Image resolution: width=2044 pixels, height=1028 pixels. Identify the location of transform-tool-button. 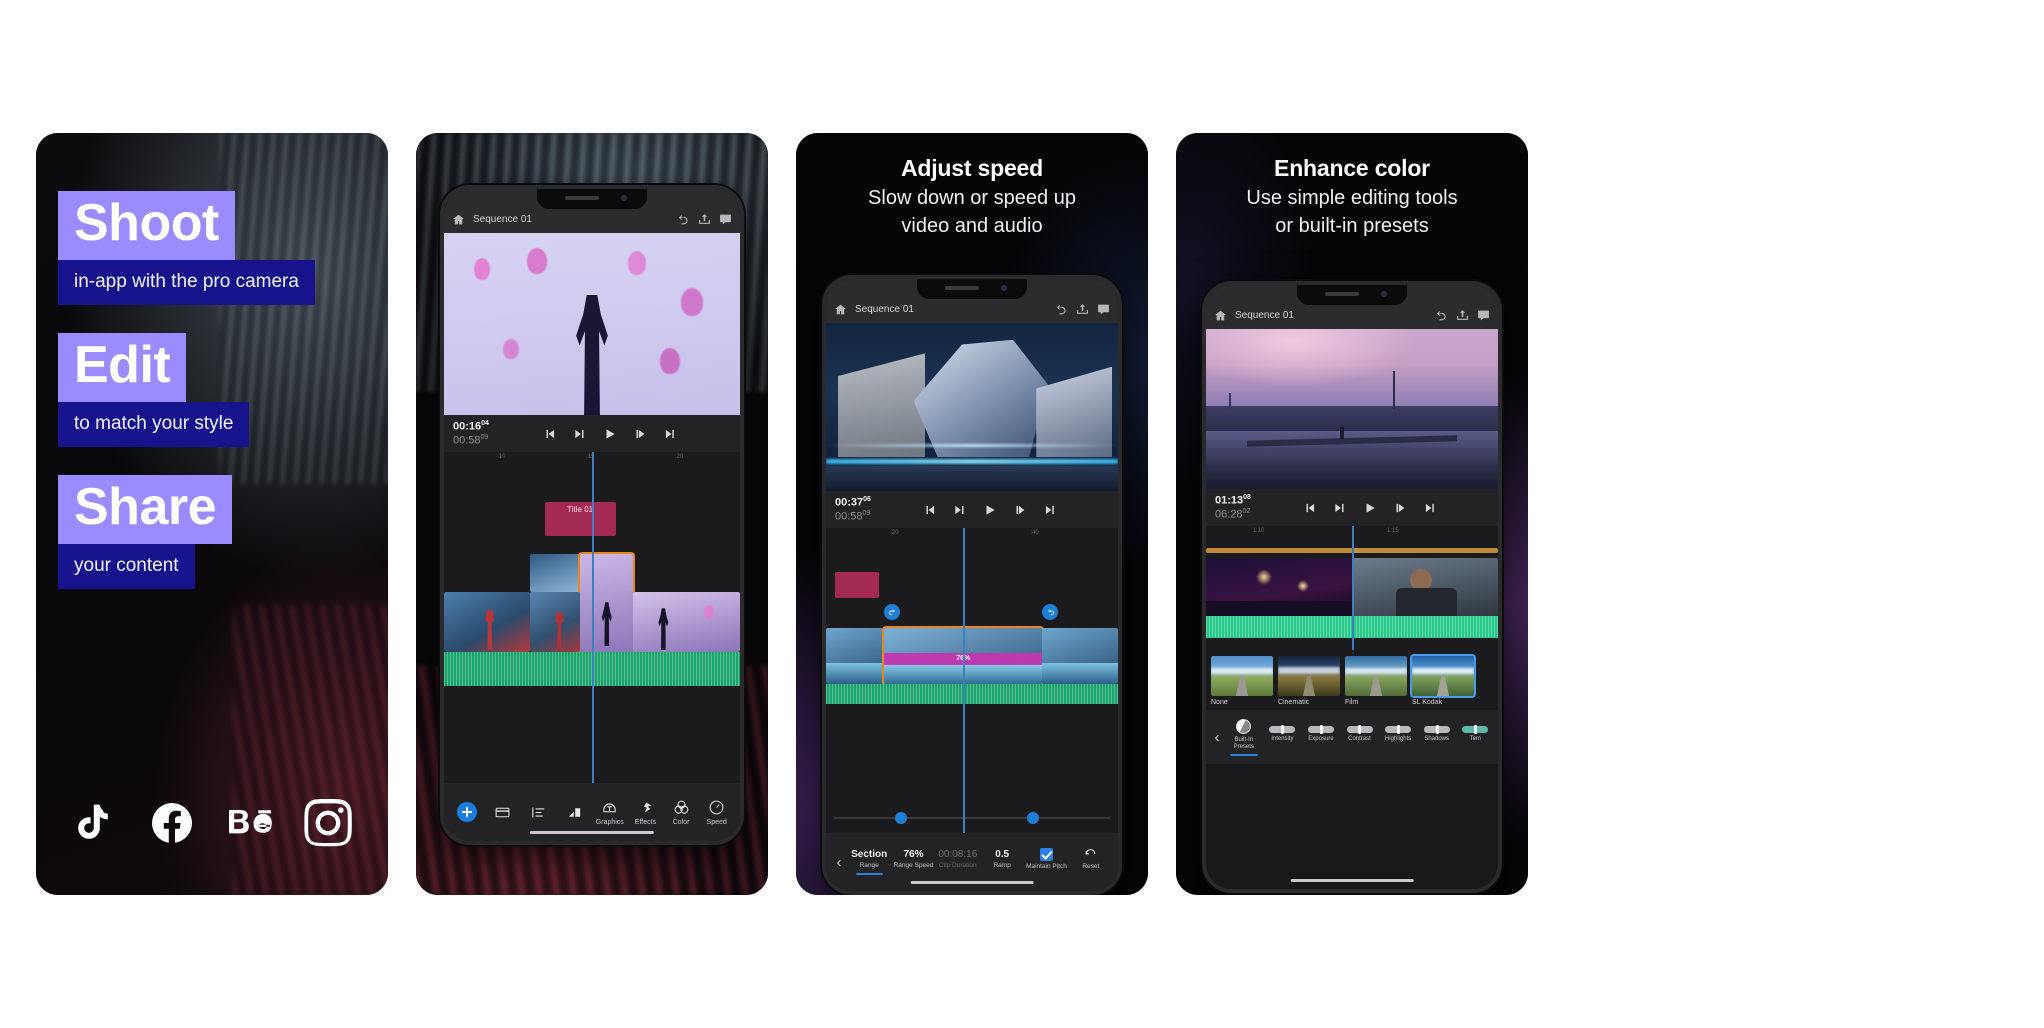
(574, 812).